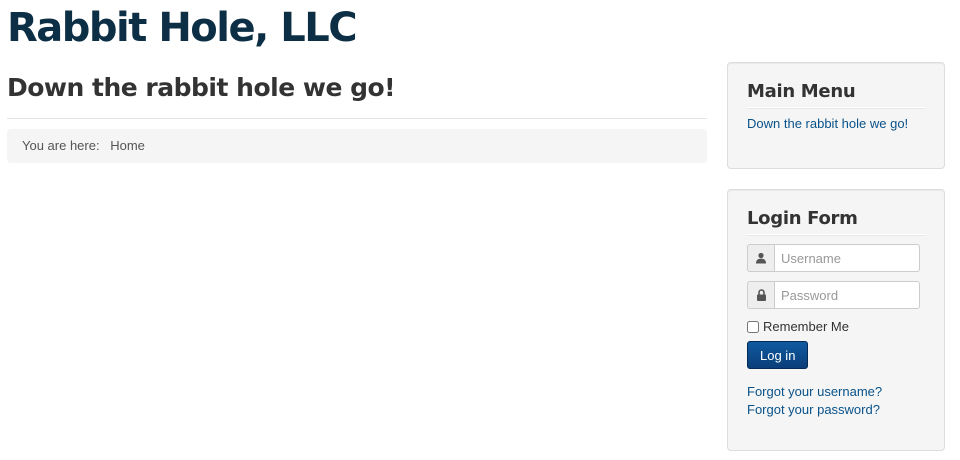  I want to click on remember-me: Remember Me, so click(836, 326).